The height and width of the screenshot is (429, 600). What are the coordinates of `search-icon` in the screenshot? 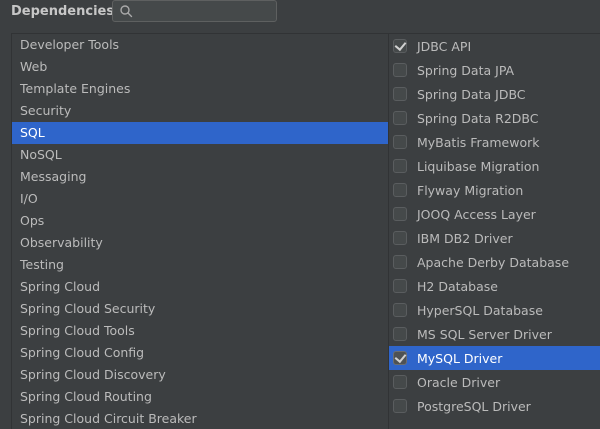 It's located at (126, 11).